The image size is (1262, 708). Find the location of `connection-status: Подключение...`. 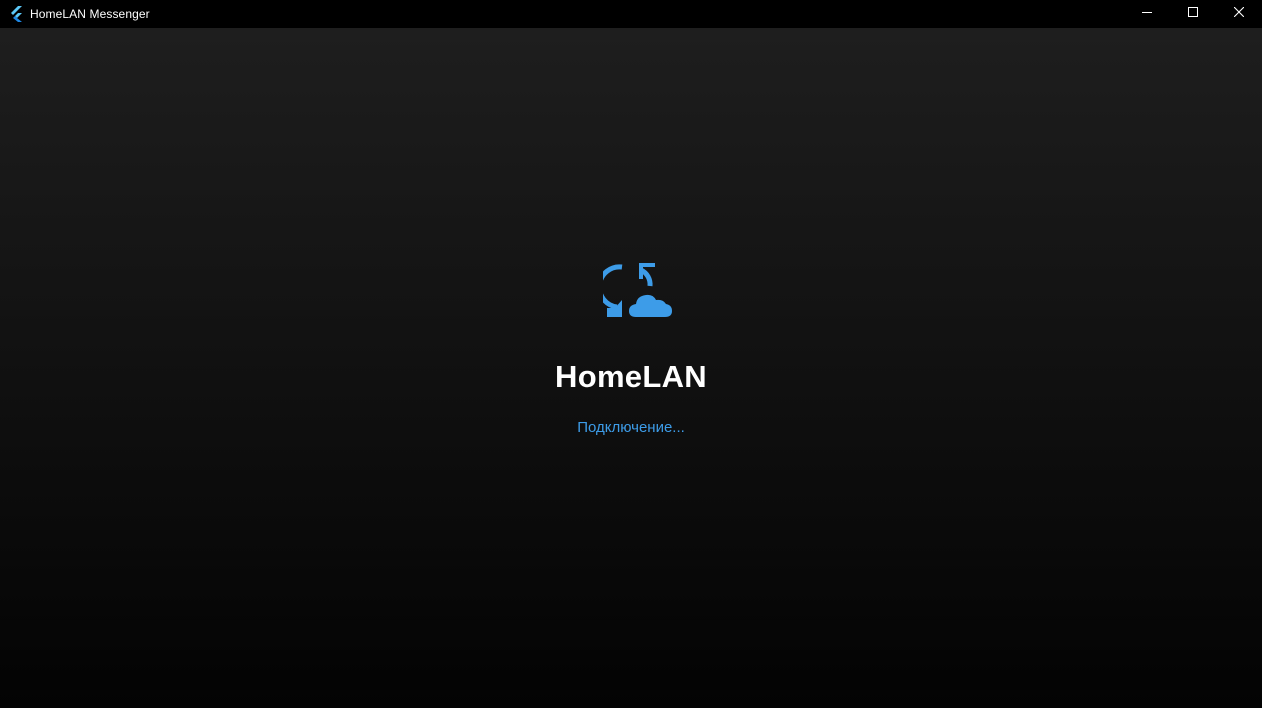

connection-status: Подключение... is located at coordinates (631, 427).